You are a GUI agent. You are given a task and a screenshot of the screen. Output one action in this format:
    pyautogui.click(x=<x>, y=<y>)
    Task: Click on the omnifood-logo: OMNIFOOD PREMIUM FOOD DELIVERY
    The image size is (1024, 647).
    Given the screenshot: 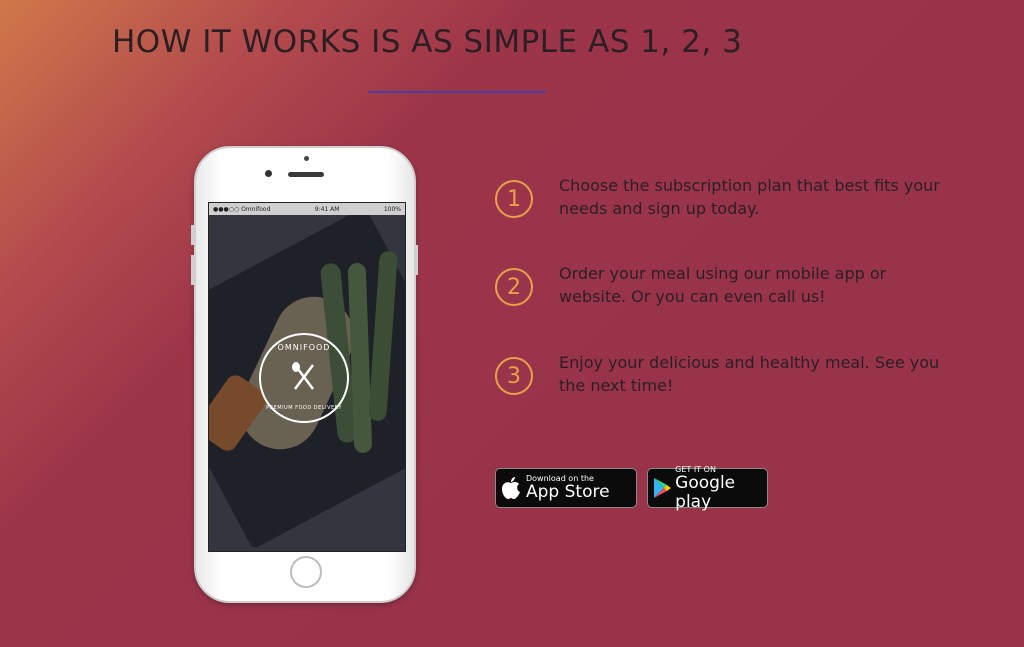 What is the action you would take?
    pyautogui.click(x=304, y=378)
    